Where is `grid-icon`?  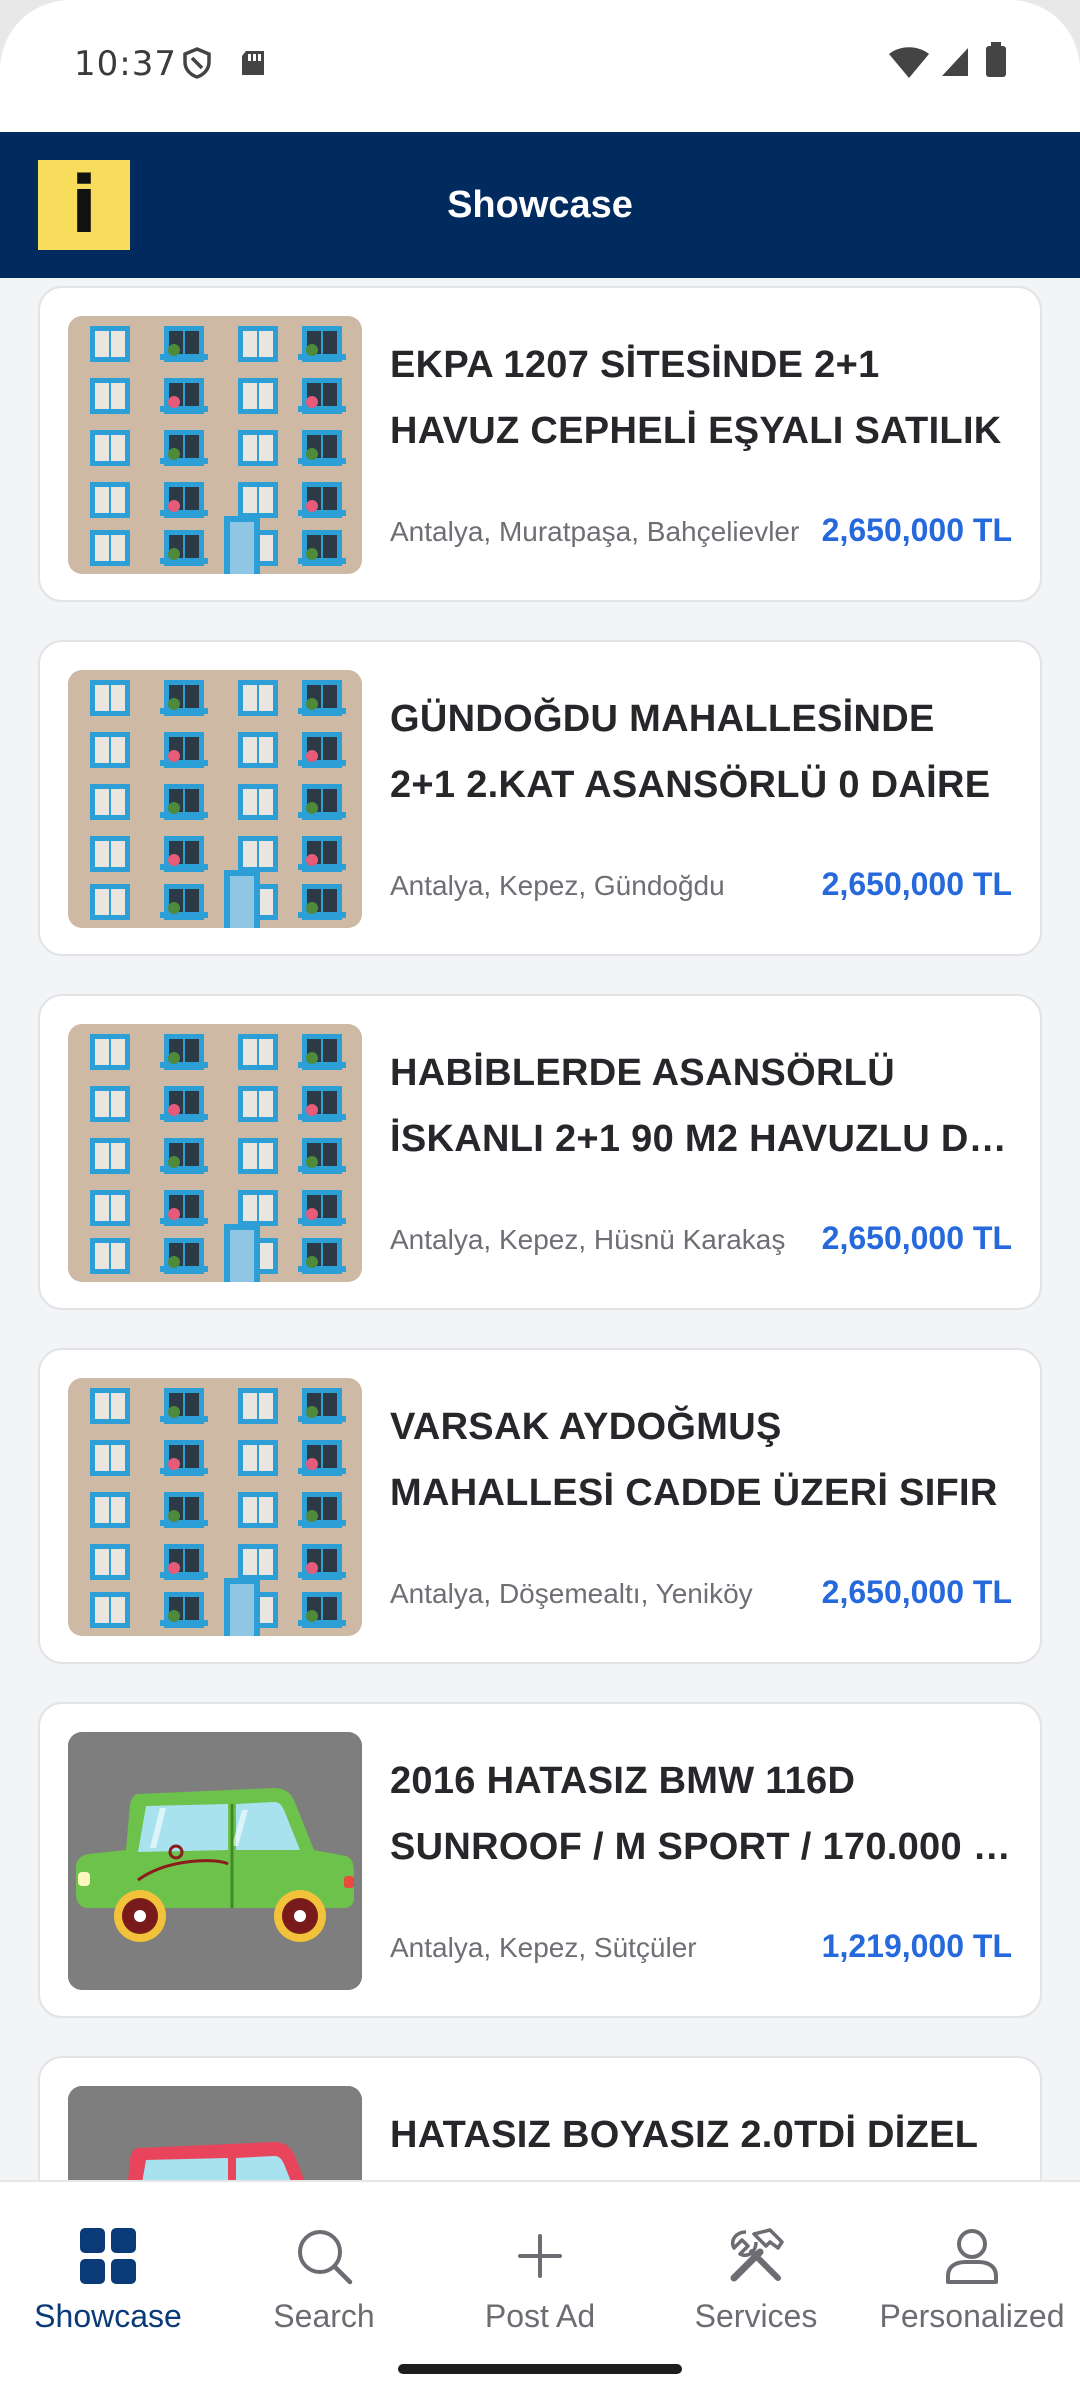 grid-icon is located at coordinates (108, 2256).